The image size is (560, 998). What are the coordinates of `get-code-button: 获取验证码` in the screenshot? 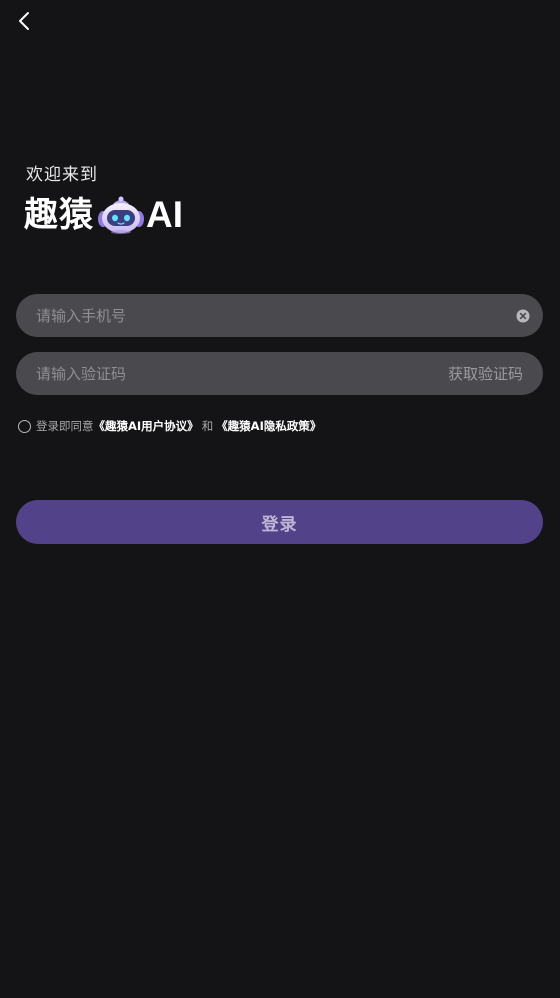 It's located at (485, 373).